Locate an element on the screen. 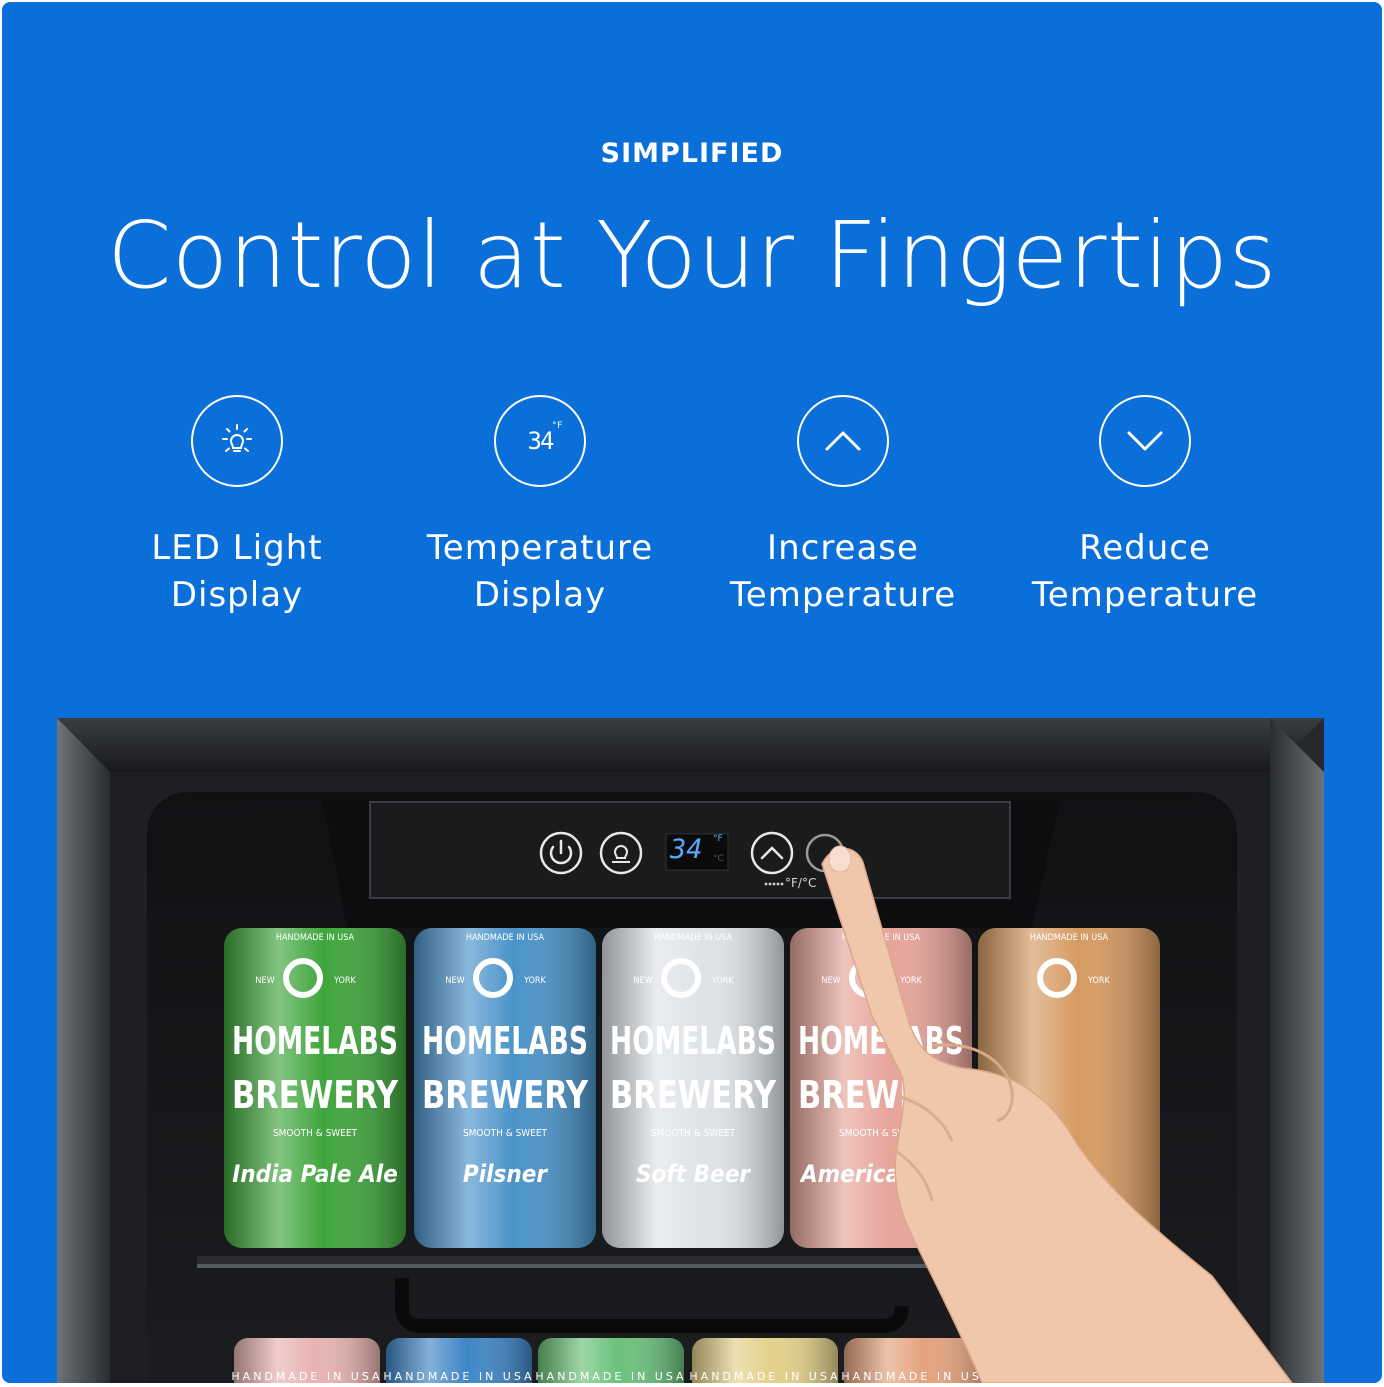 This screenshot has height=1387, width=1384. light-bulb-icon is located at coordinates (237, 441).